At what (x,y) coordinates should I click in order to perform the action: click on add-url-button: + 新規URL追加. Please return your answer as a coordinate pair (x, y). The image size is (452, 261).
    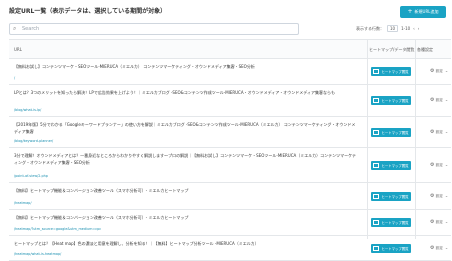
    Looking at the image, I should click on (423, 12).